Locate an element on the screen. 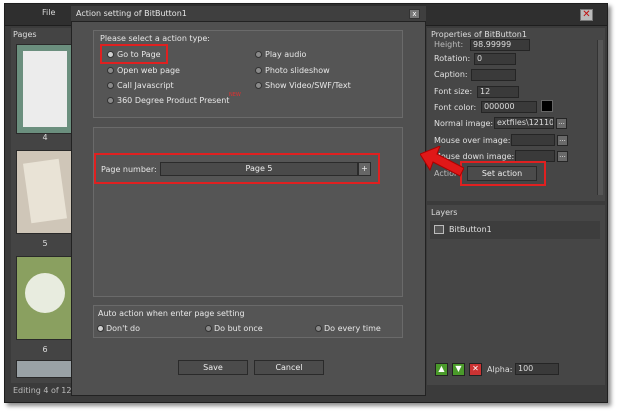 Image resolution: width=620 pixels, height=411 pixels. dialog-close-icon: x is located at coordinates (414, 14).